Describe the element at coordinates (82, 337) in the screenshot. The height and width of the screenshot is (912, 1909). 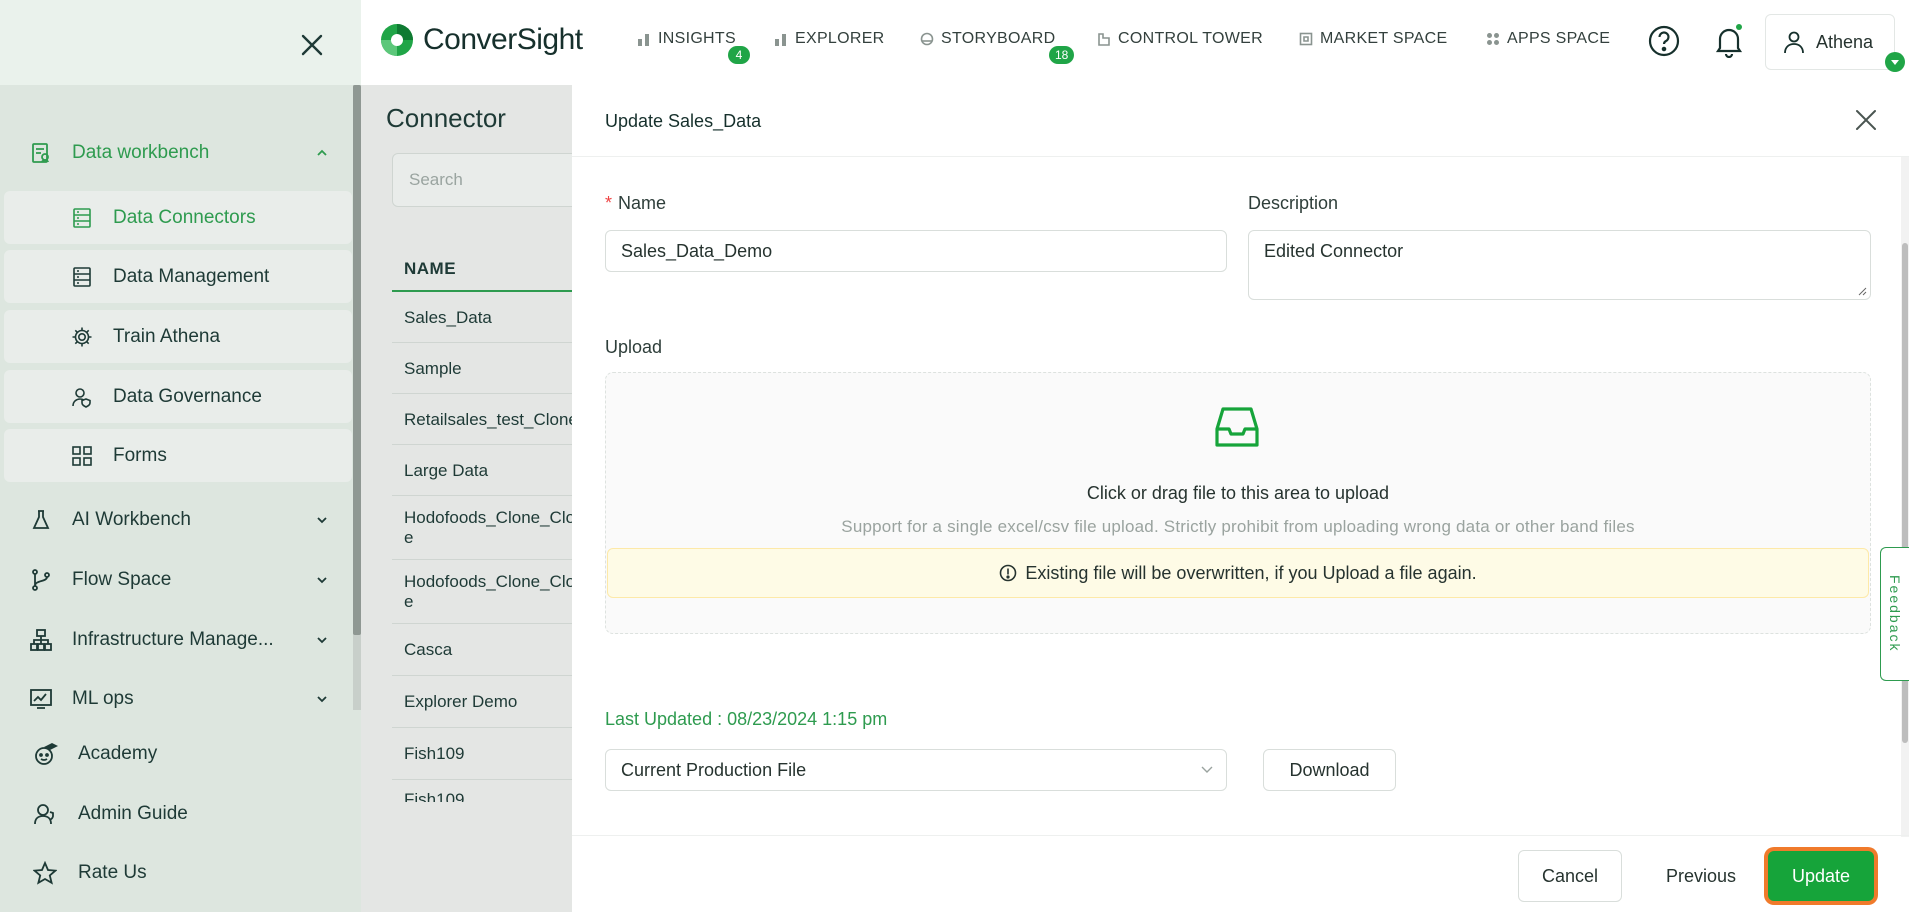
I see `gear-icon` at that location.